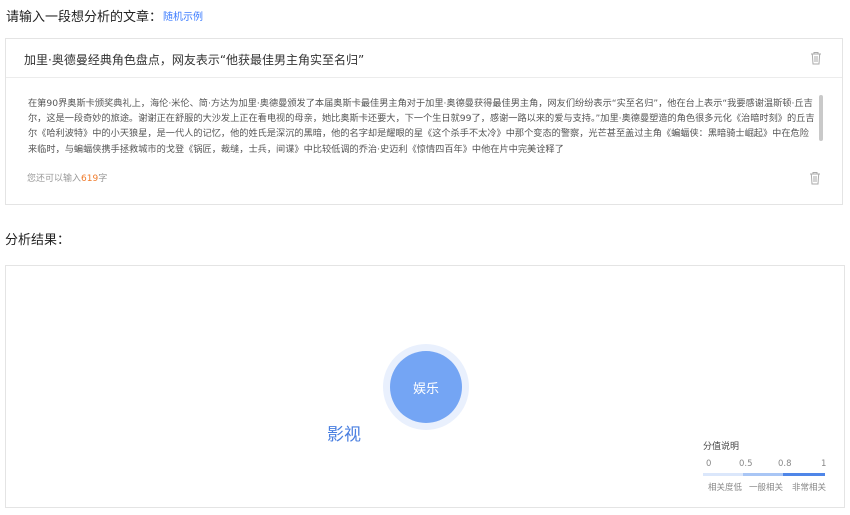 The width and height of the screenshot is (850, 515). I want to click on legend-labels: 相关度低 一般相关 非常相关, so click(765, 487).